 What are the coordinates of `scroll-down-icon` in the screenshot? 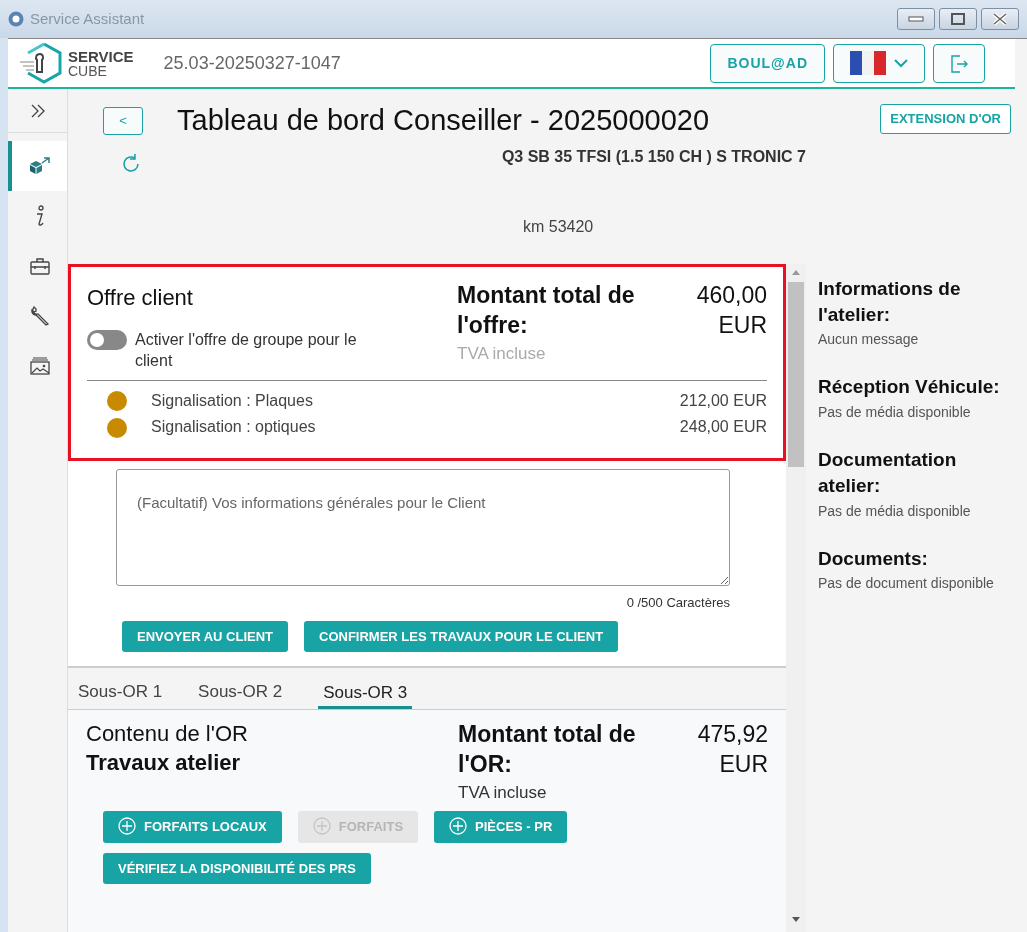 It's located at (796, 919).